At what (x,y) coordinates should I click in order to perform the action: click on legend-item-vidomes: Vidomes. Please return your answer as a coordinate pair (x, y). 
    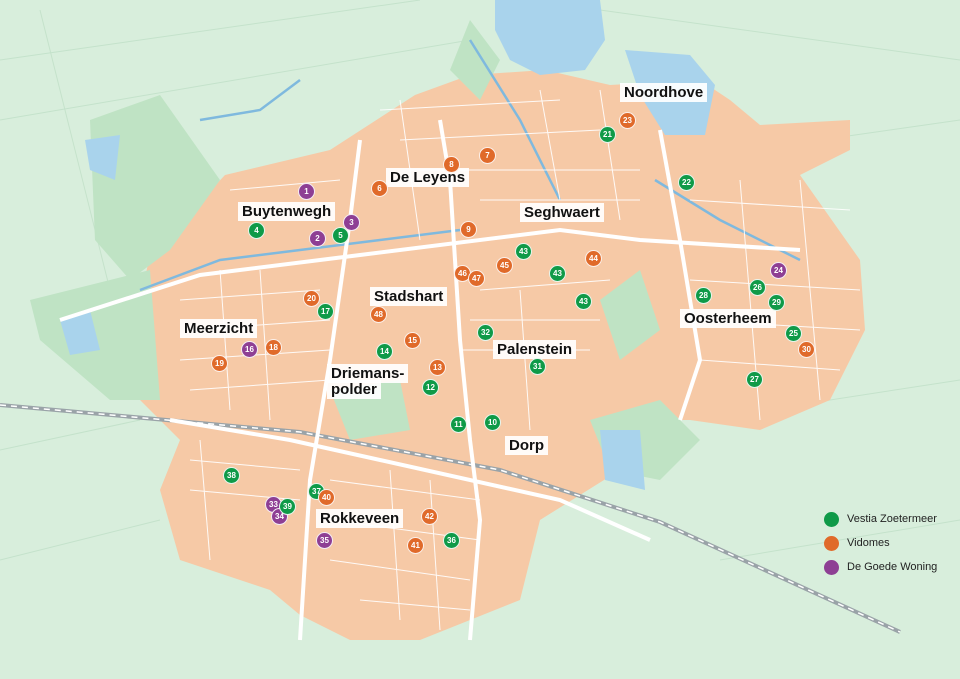
    Looking at the image, I should click on (880, 543).